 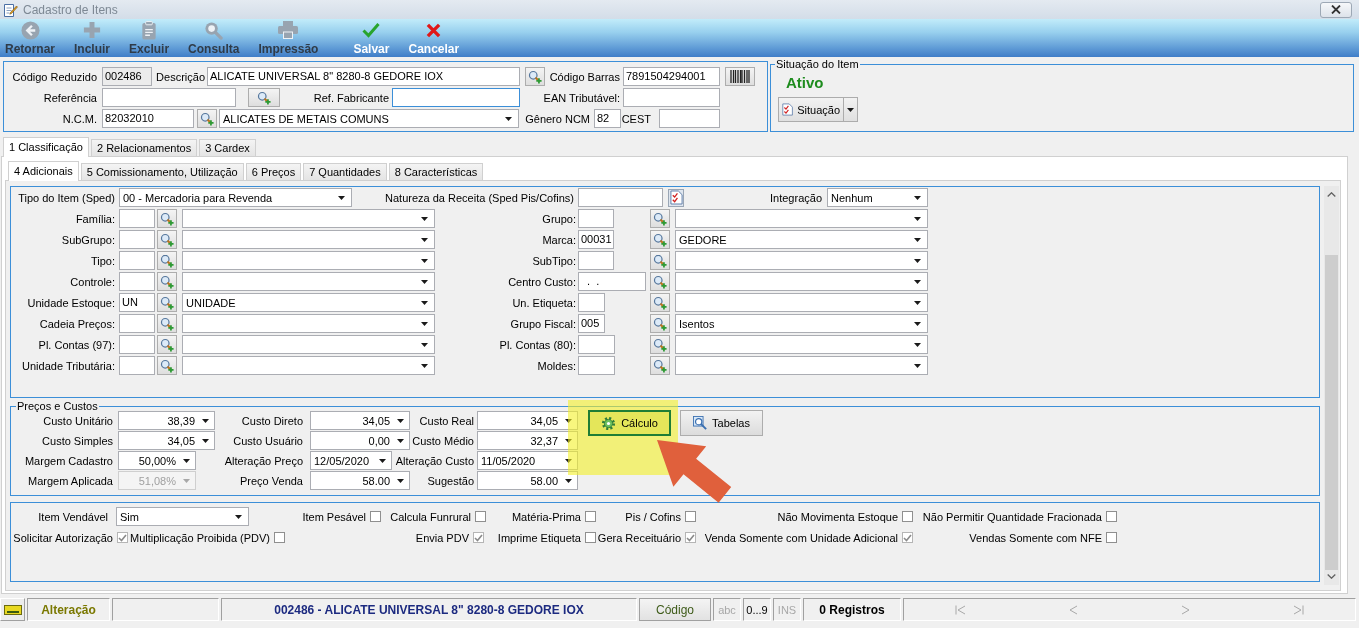 I want to click on date-field: 11/05/2020, so click(x=527, y=460).